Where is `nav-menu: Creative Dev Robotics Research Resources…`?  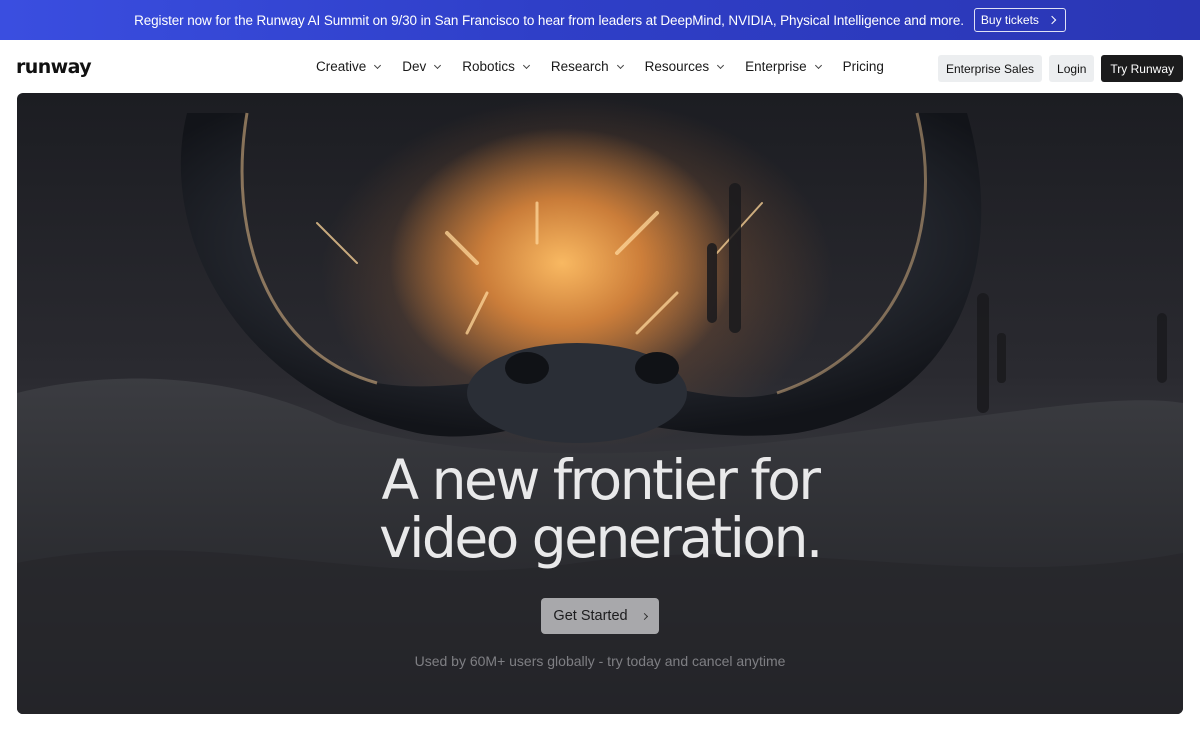 nav-menu: Creative Dev Robotics Research Resources… is located at coordinates (611, 66).